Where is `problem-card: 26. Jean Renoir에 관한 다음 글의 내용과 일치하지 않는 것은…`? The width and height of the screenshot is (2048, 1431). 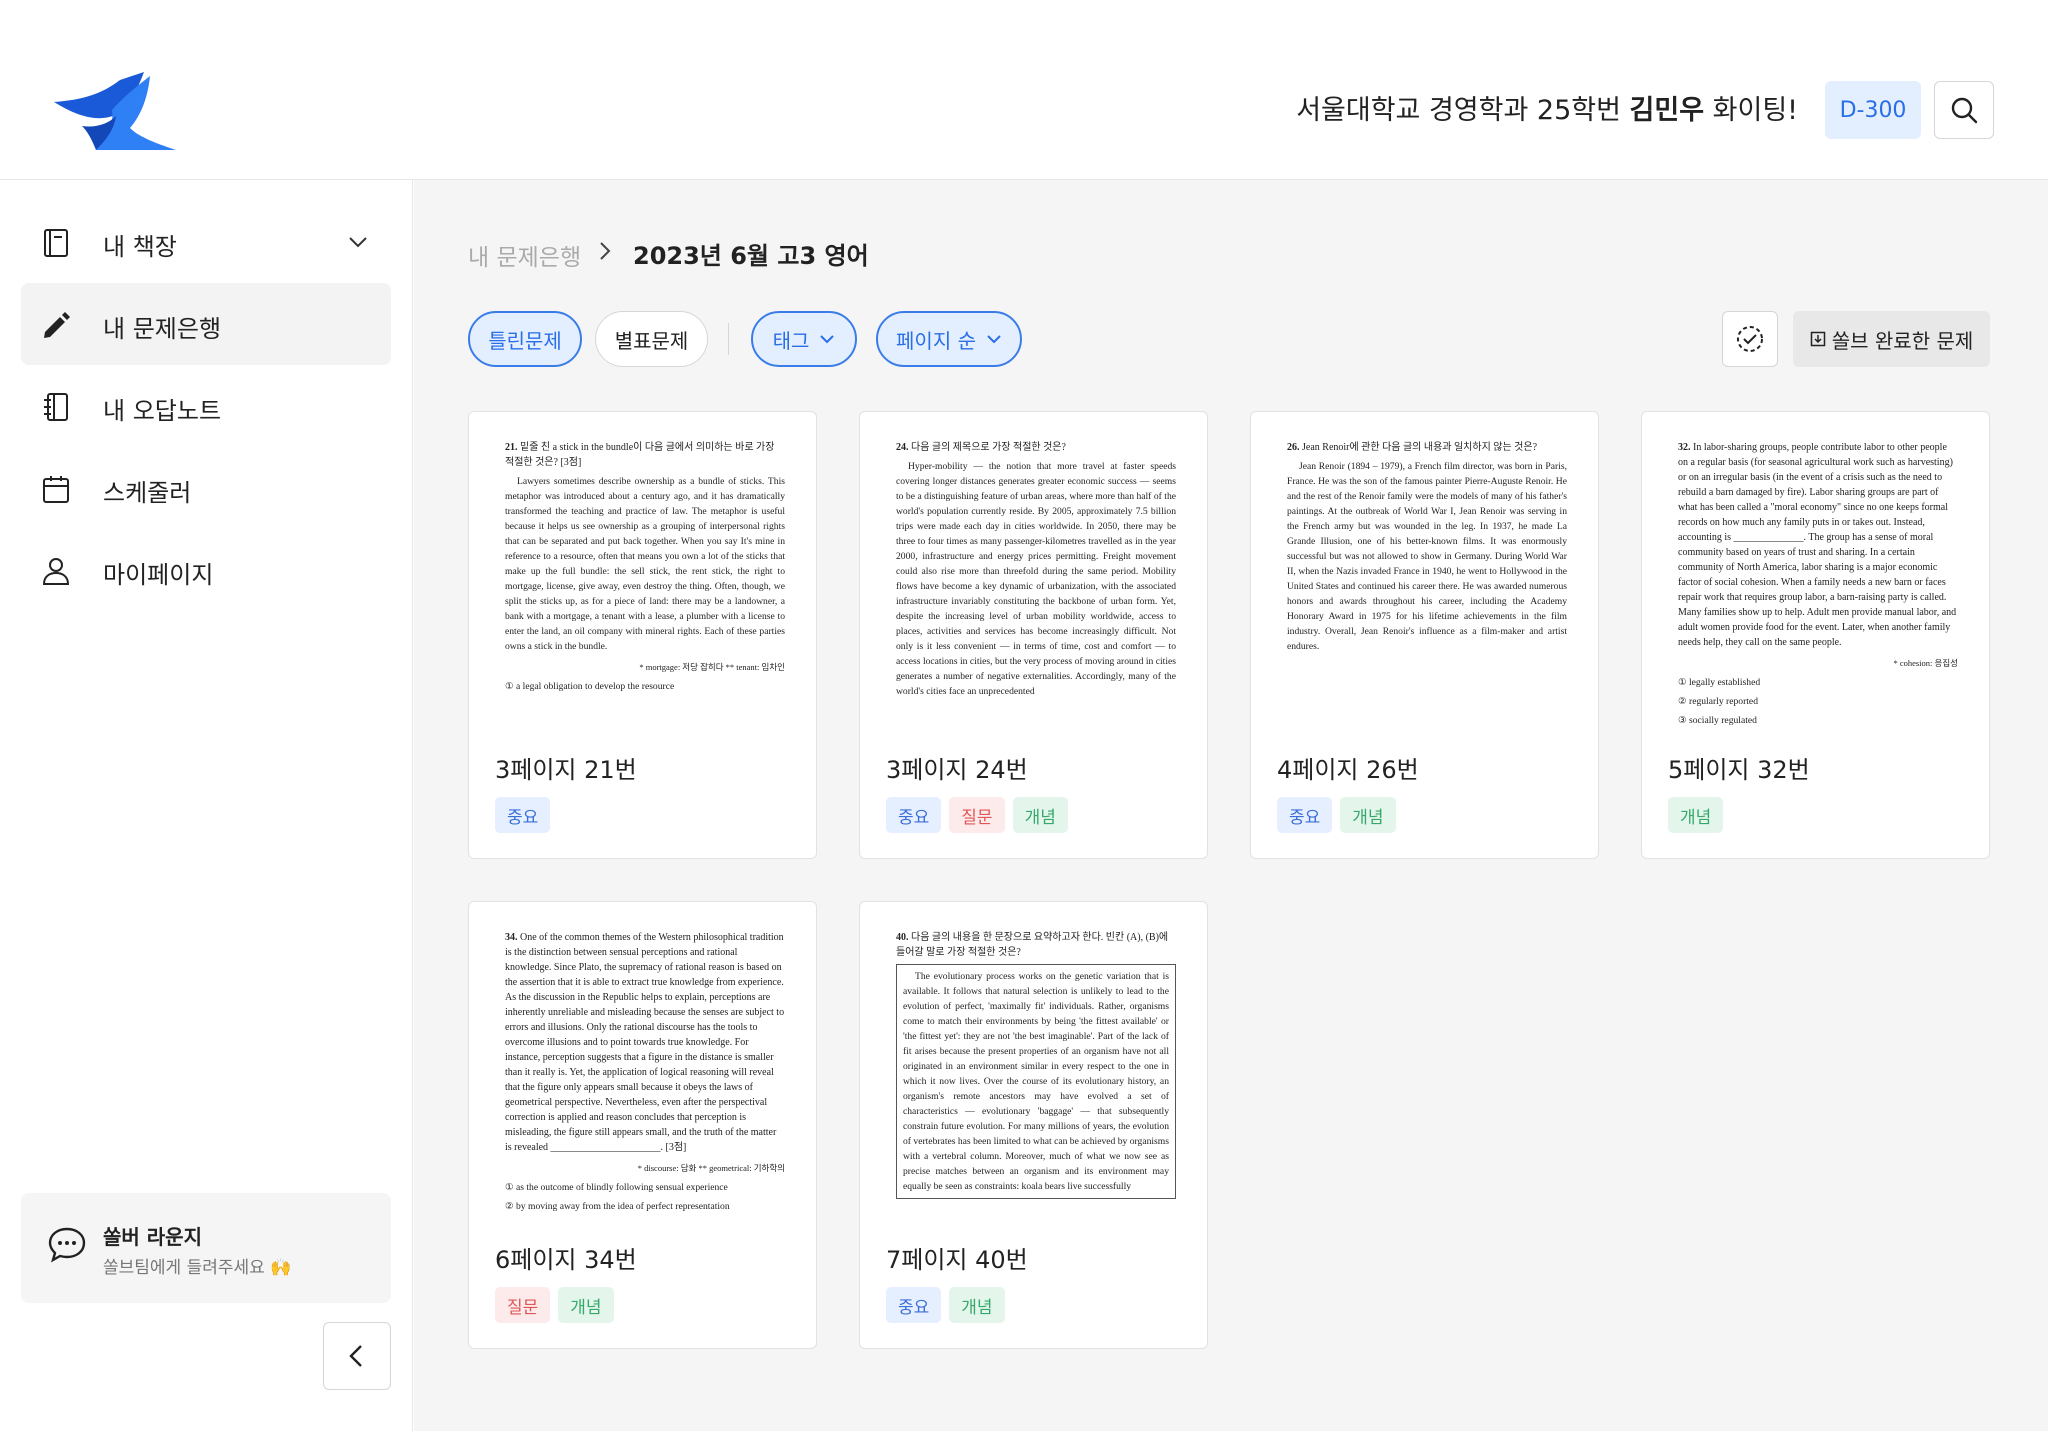 problem-card: 26. Jean Renoir에 관한 다음 글의 내용과 일치하지 않는 것은… is located at coordinates (1424, 635).